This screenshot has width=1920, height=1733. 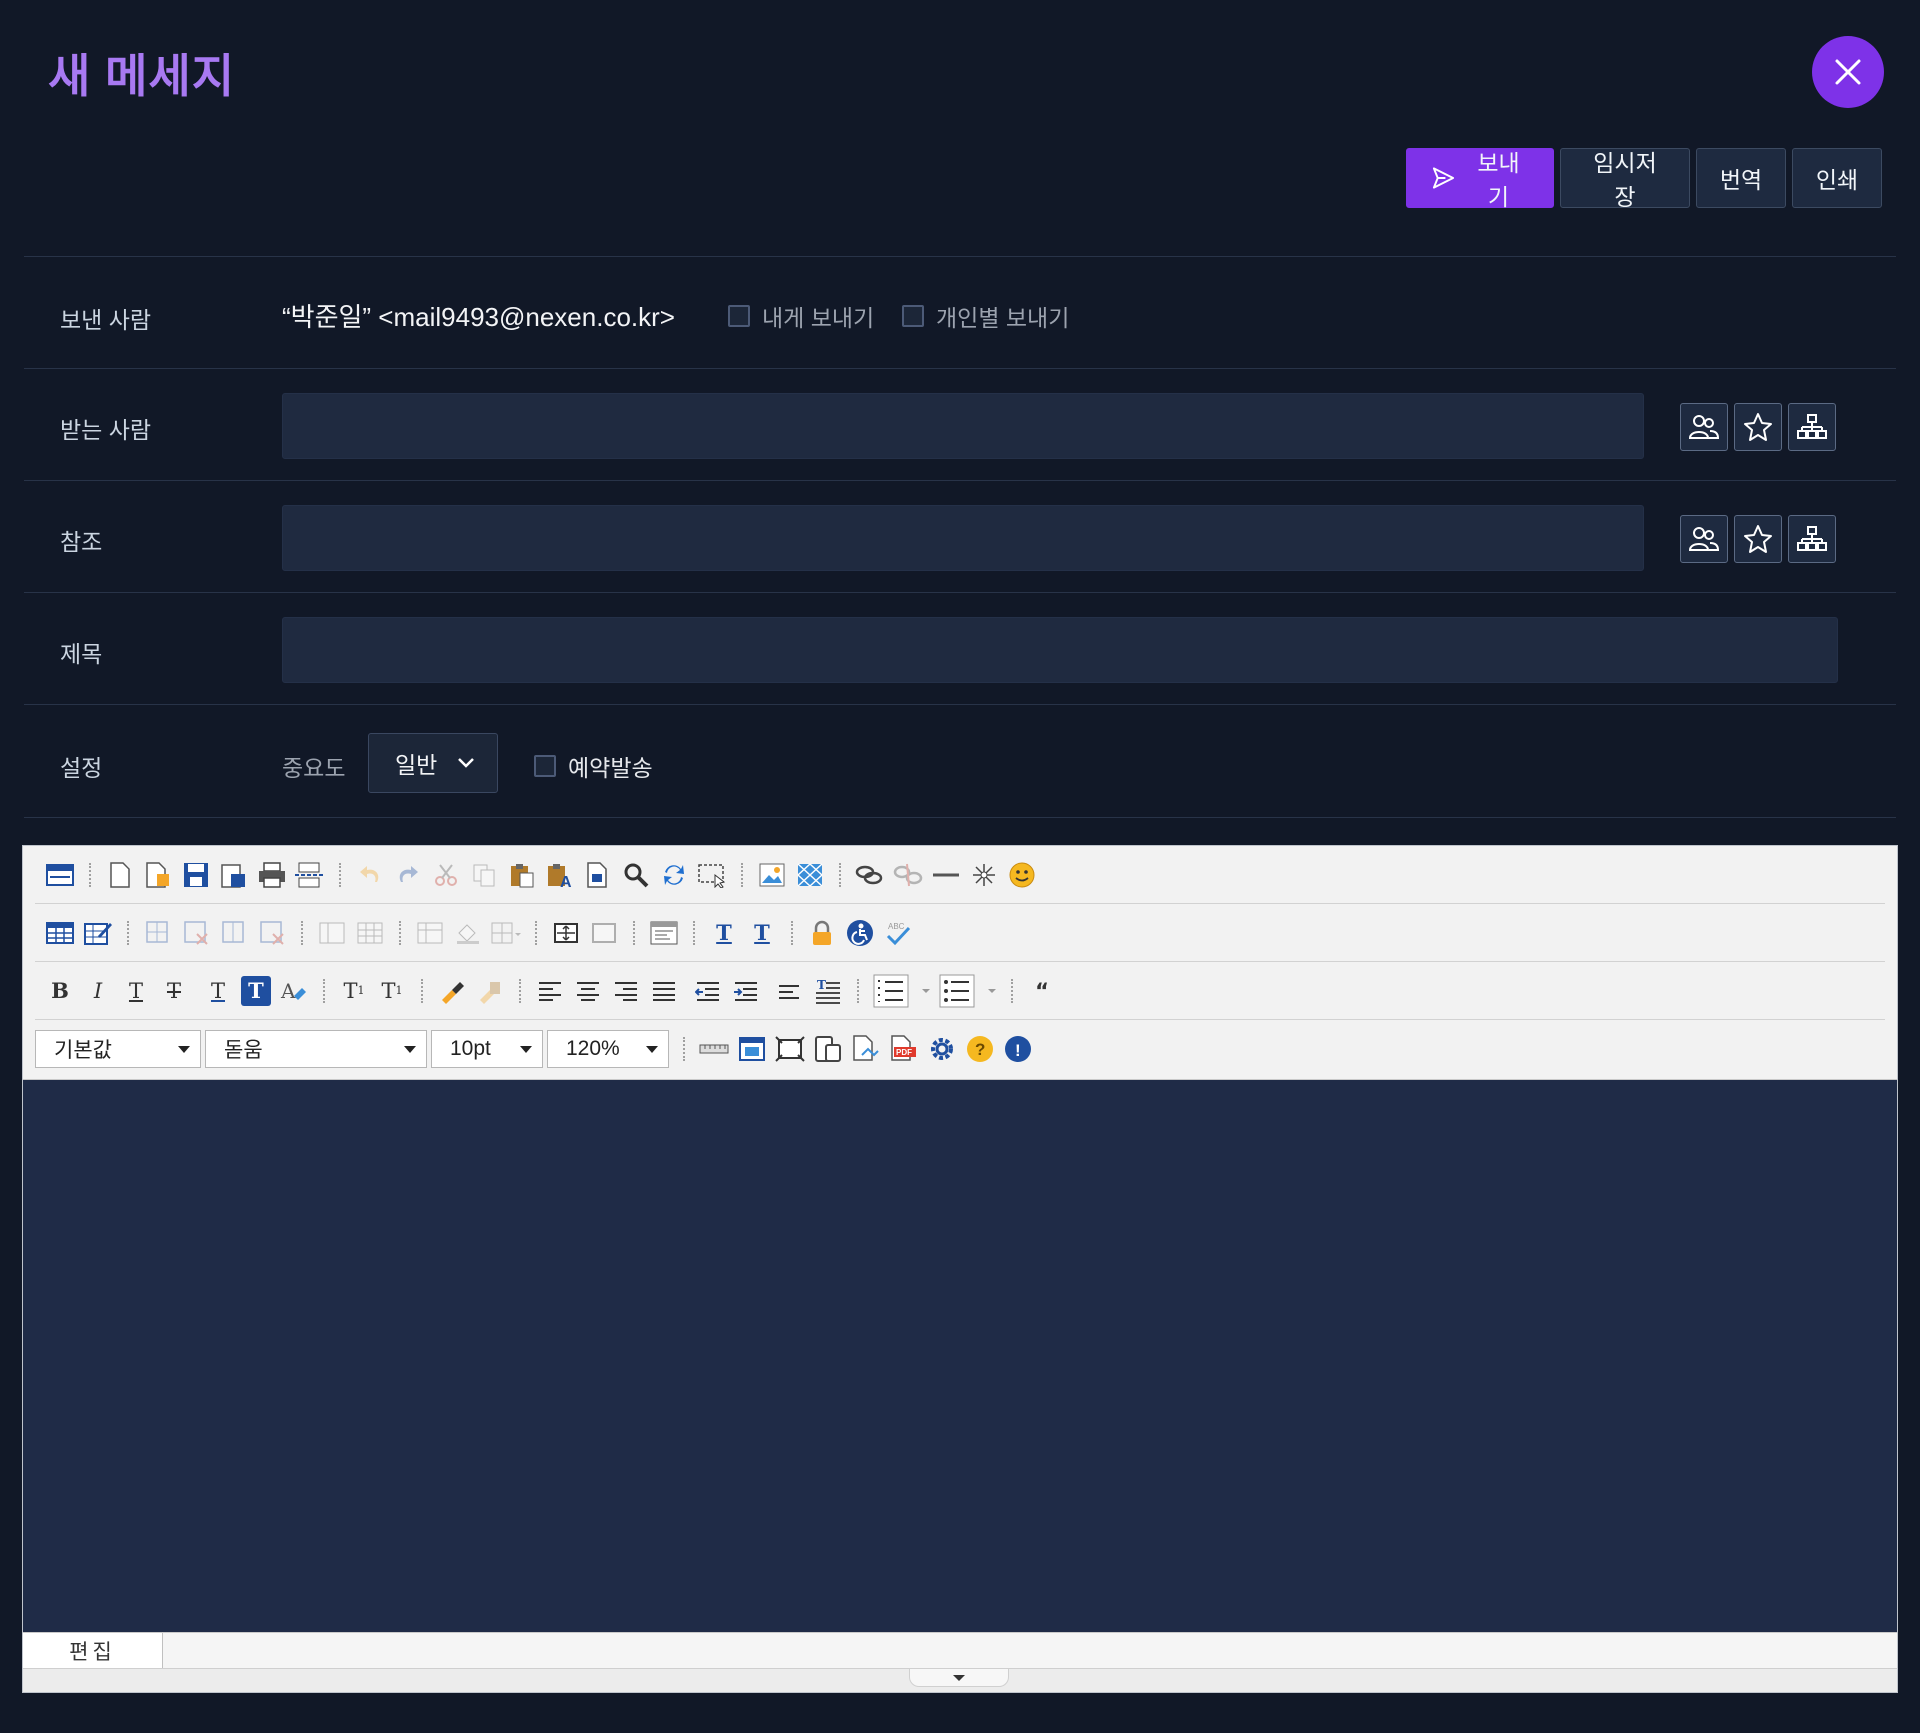 I want to click on priority-select: 일반, so click(x=433, y=763).